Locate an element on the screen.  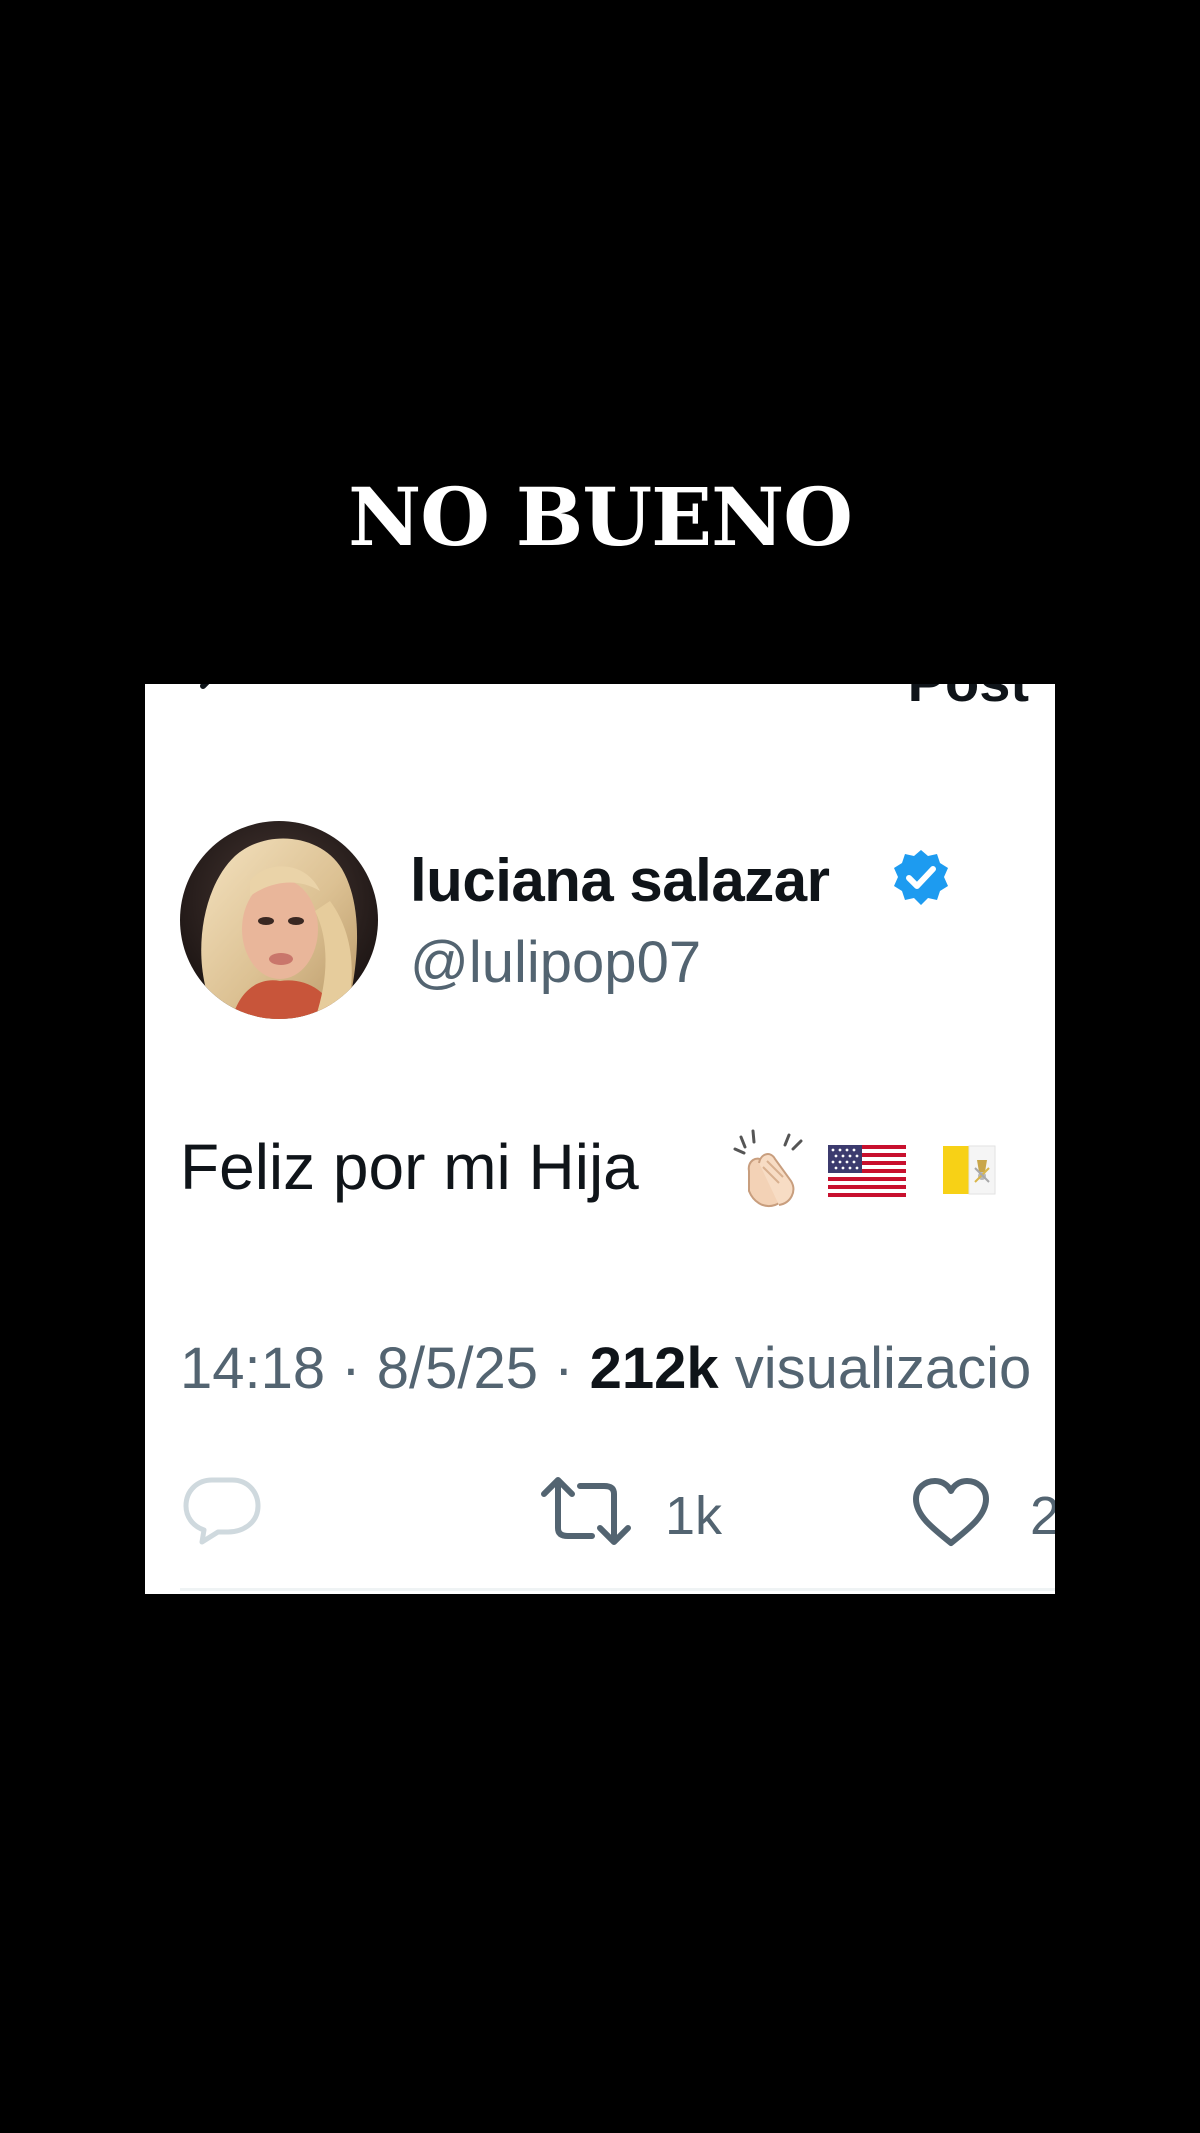
us-flag-icon is located at coordinates (867, 1171).